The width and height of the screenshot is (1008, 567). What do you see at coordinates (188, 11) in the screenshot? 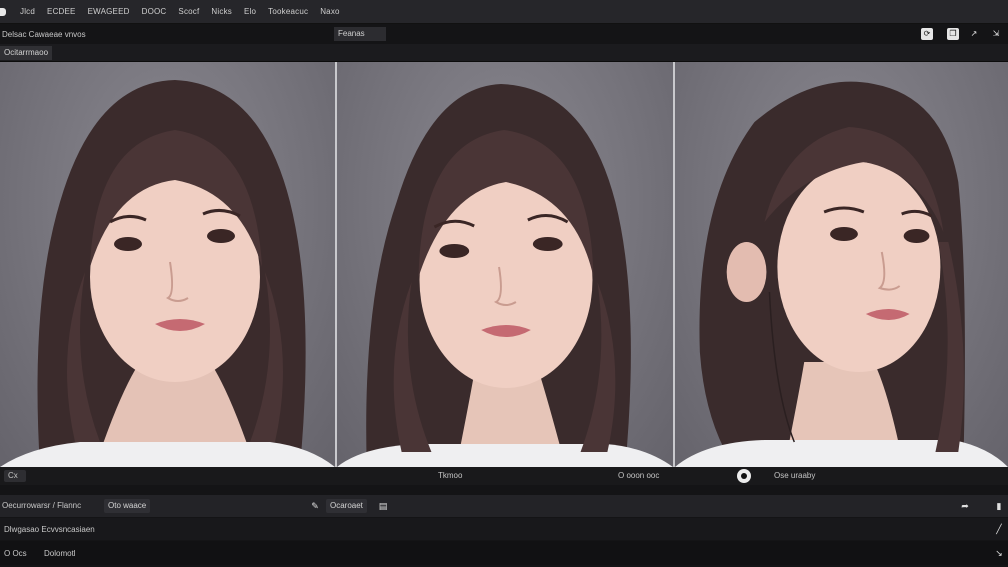
I see `menu-item-5: Scocf` at bounding box center [188, 11].